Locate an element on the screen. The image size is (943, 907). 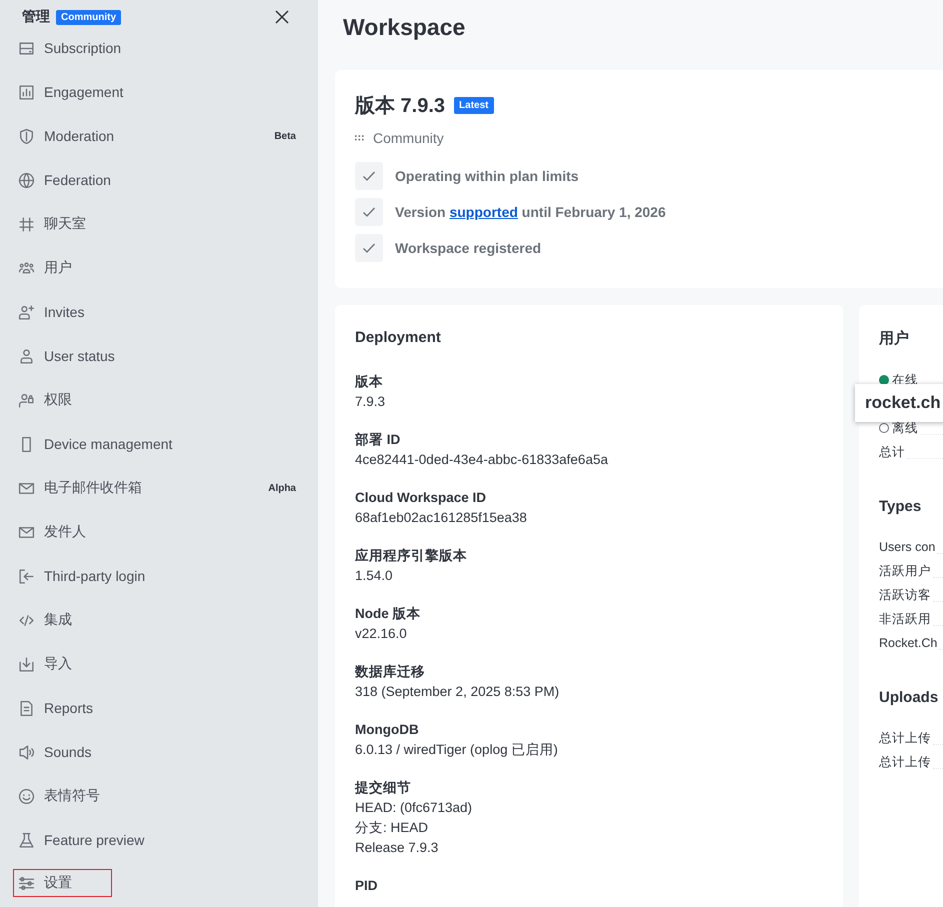
field-label: Cloud Workspace ID is located at coordinates (421, 498).